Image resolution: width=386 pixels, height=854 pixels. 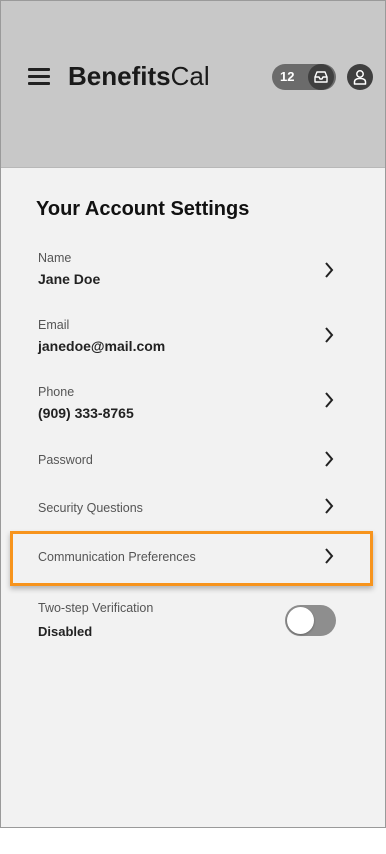 What do you see at coordinates (39, 76) in the screenshot?
I see `hamburger-menu-icon` at bounding box center [39, 76].